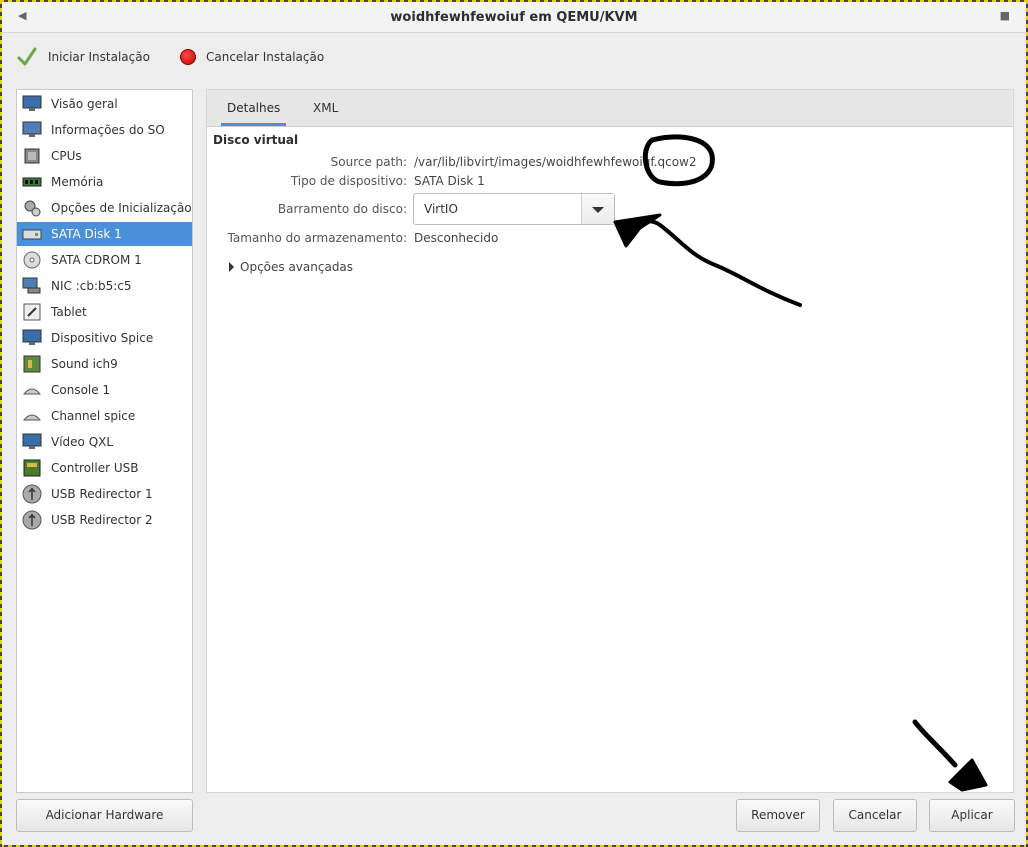 This screenshot has width=1028, height=847. What do you see at coordinates (104, 208) in the screenshot?
I see `sidebar-item-boot-options: Opções de Inicialização` at bounding box center [104, 208].